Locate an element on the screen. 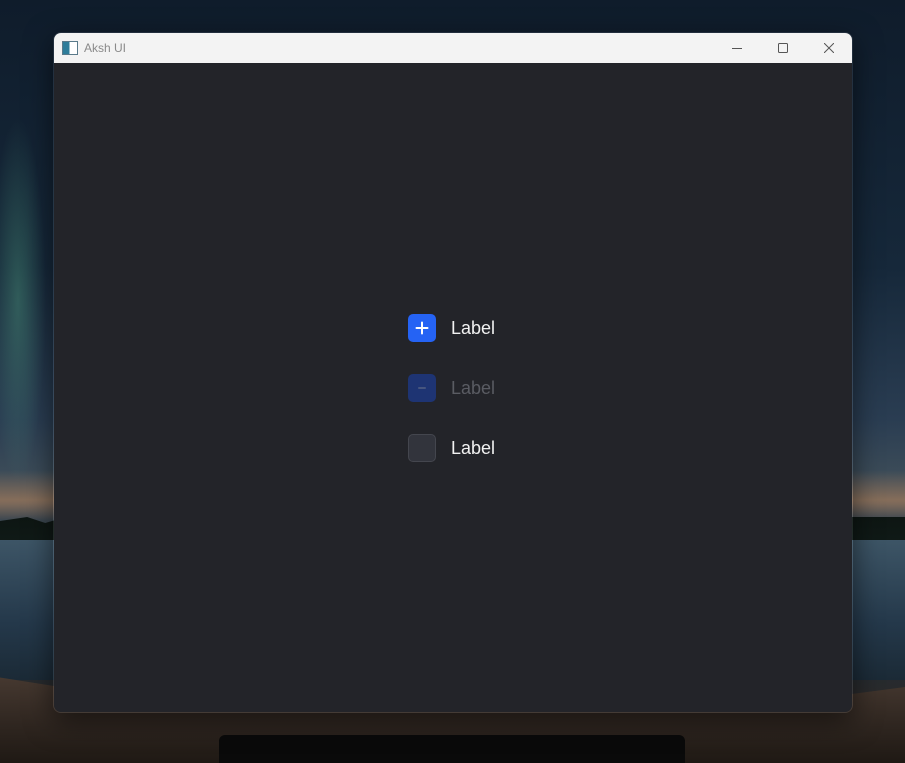 This screenshot has height=763, width=905. window-title: Aksh UI is located at coordinates (105, 48).